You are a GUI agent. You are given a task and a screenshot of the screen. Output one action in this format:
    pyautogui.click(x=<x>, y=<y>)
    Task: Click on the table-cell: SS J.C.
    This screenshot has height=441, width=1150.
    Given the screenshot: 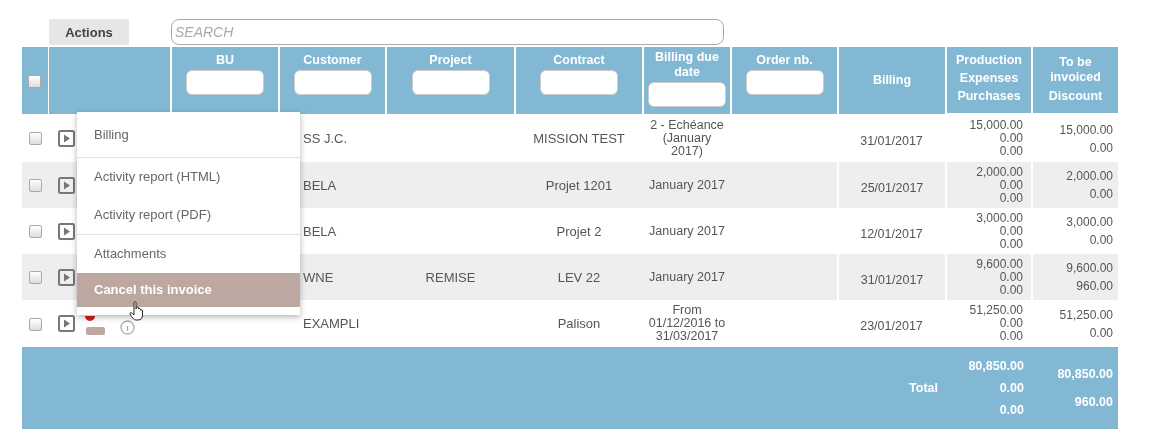 What is the action you would take?
    pyautogui.click(x=325, y=138)
    